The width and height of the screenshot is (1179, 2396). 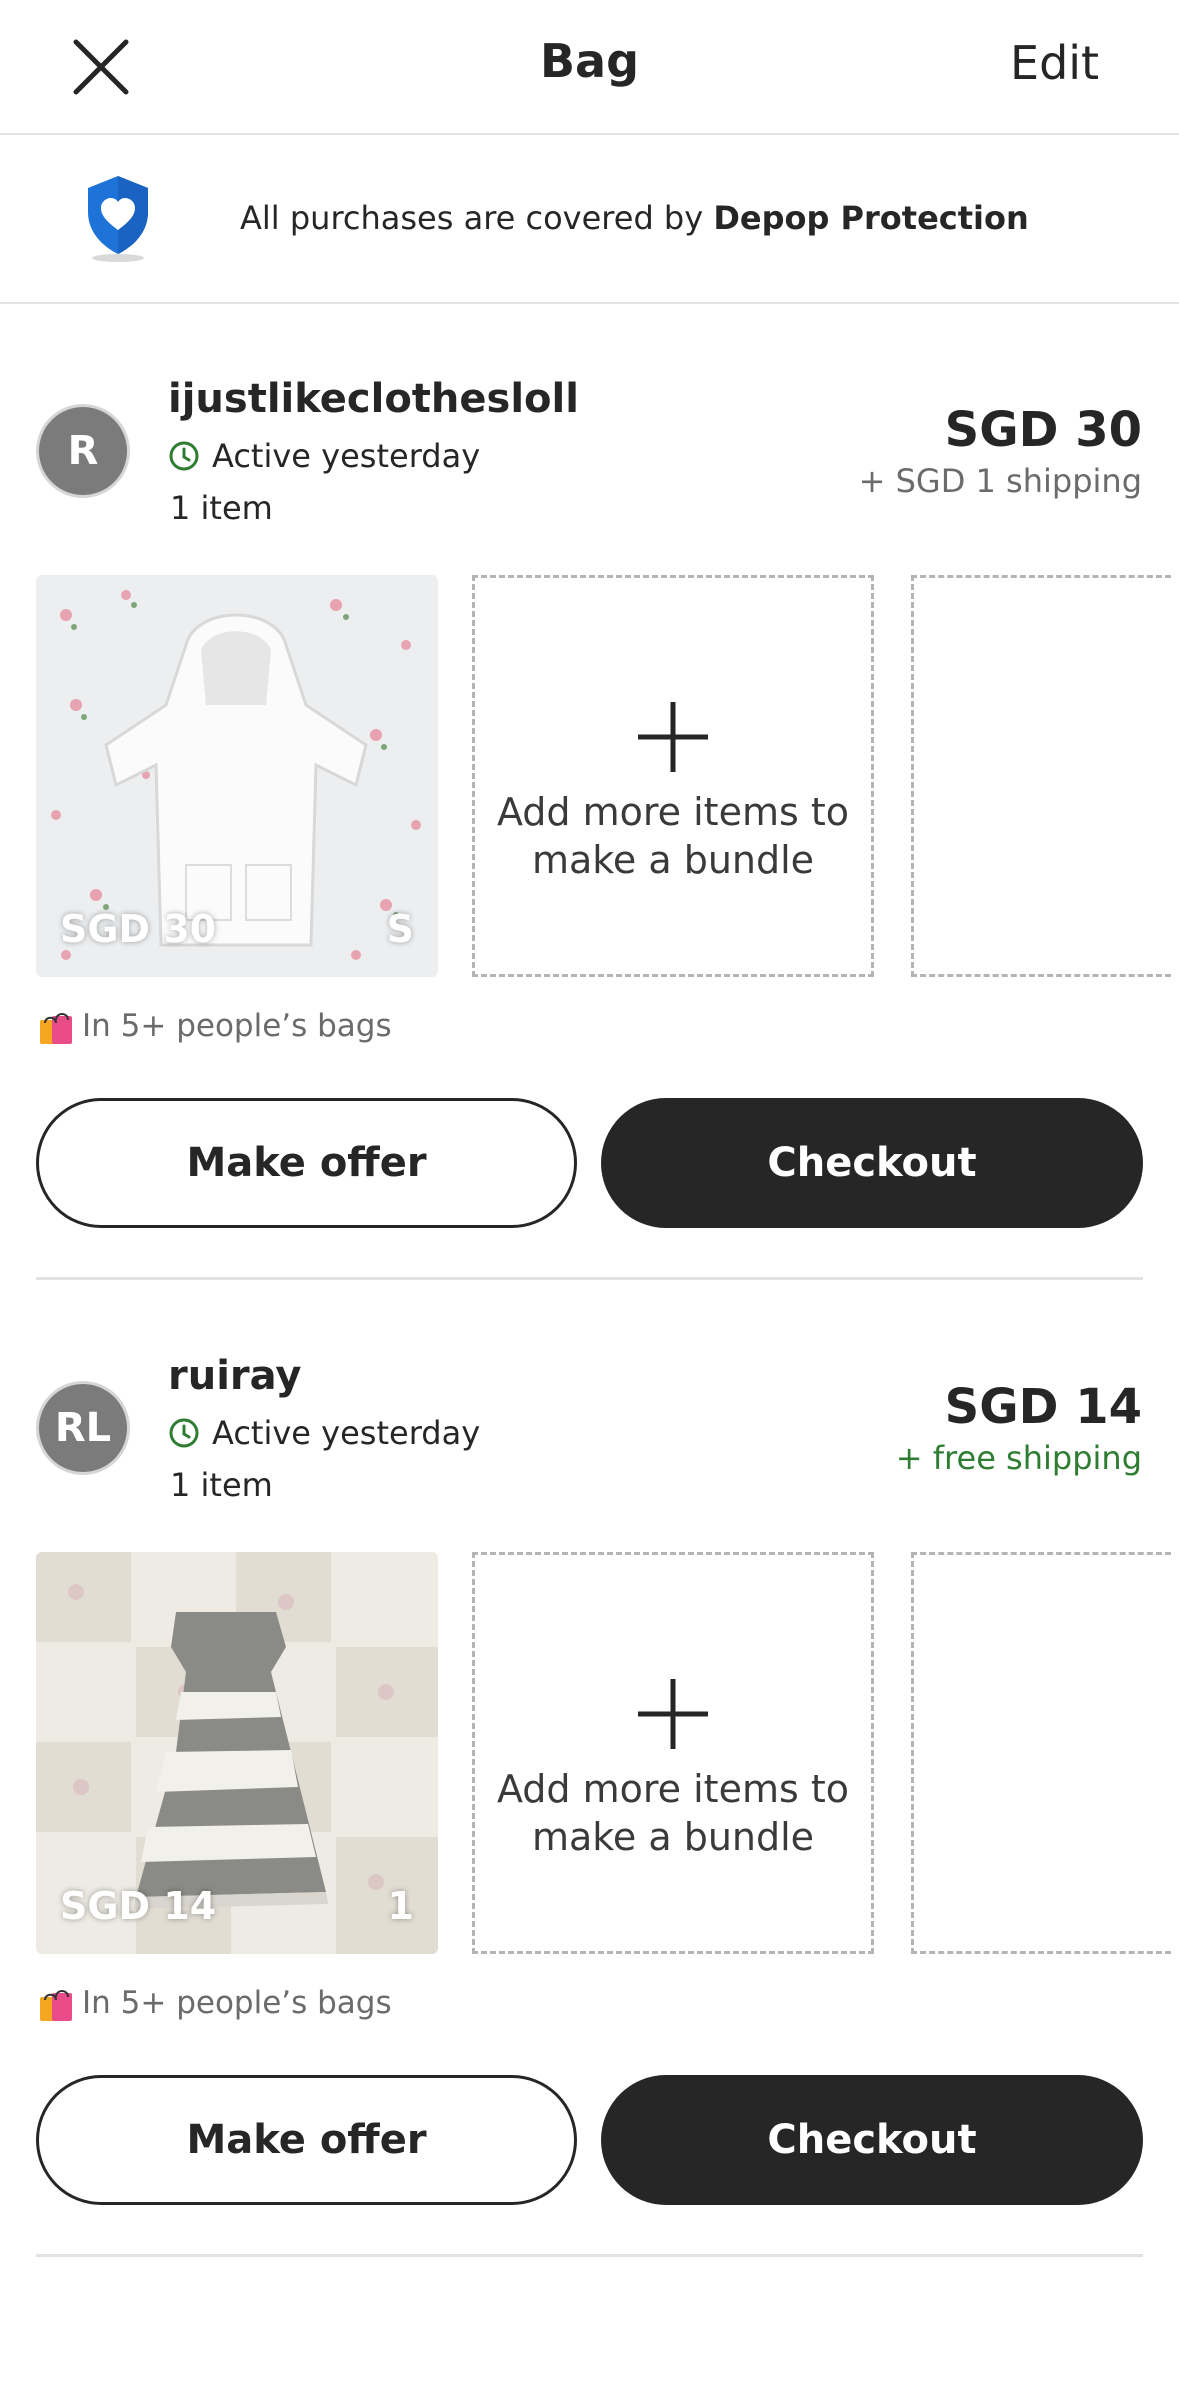 I want to click on photo-price: SGD 30, so click(x=138, y=929).